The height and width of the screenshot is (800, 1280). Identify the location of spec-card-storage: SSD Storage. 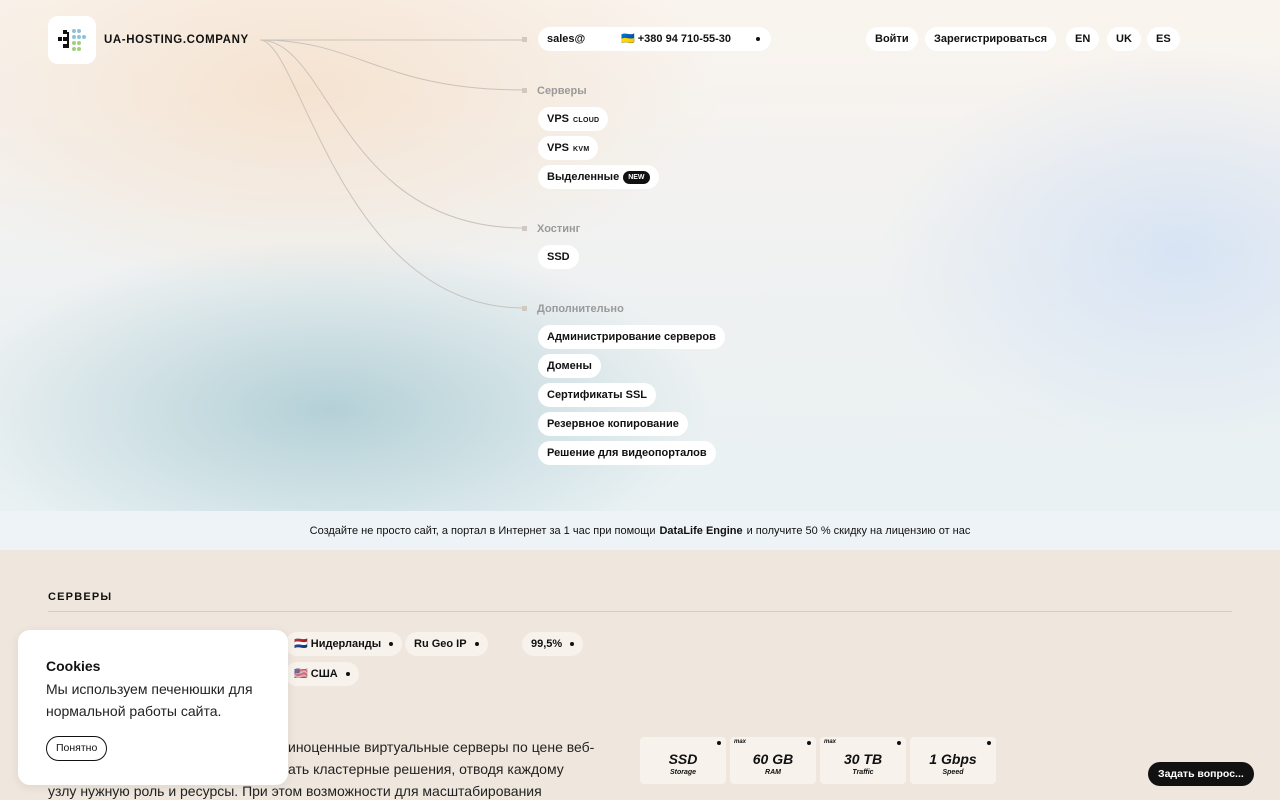
(683, 760).